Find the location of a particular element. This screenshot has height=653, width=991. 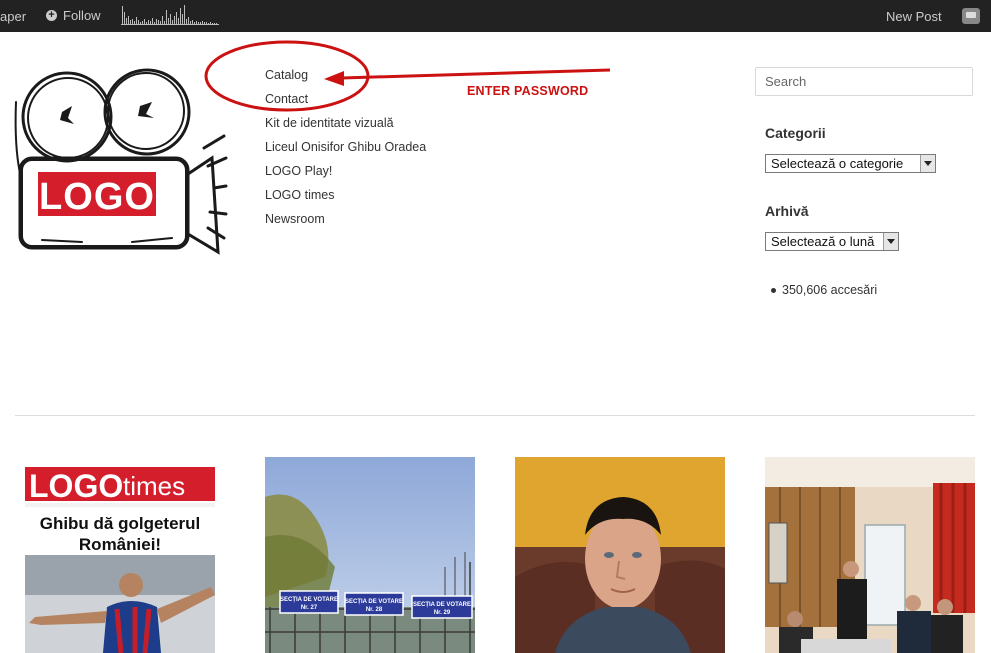

archive-select-value: Selectează o lună is located at coordinates (823, 241).